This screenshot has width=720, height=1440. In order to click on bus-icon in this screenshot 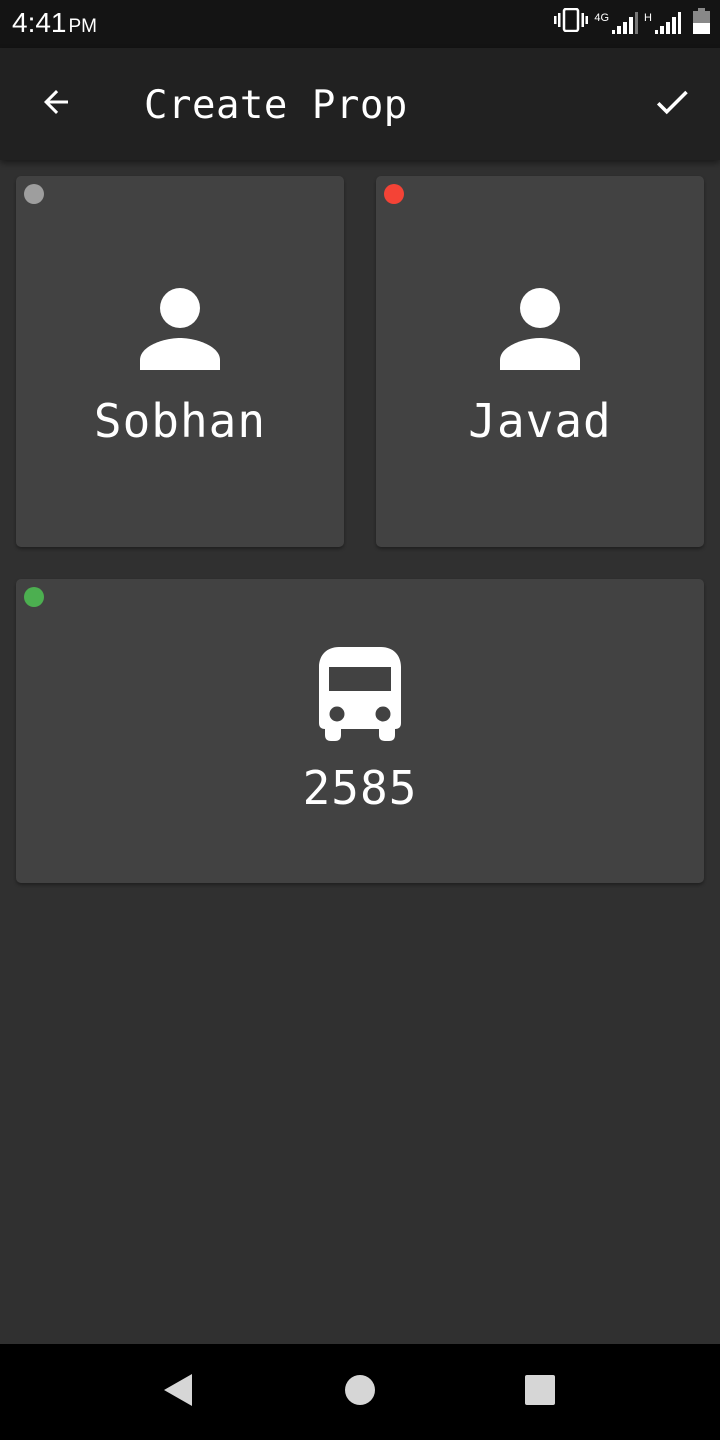, I will do `click(360, 698)`.